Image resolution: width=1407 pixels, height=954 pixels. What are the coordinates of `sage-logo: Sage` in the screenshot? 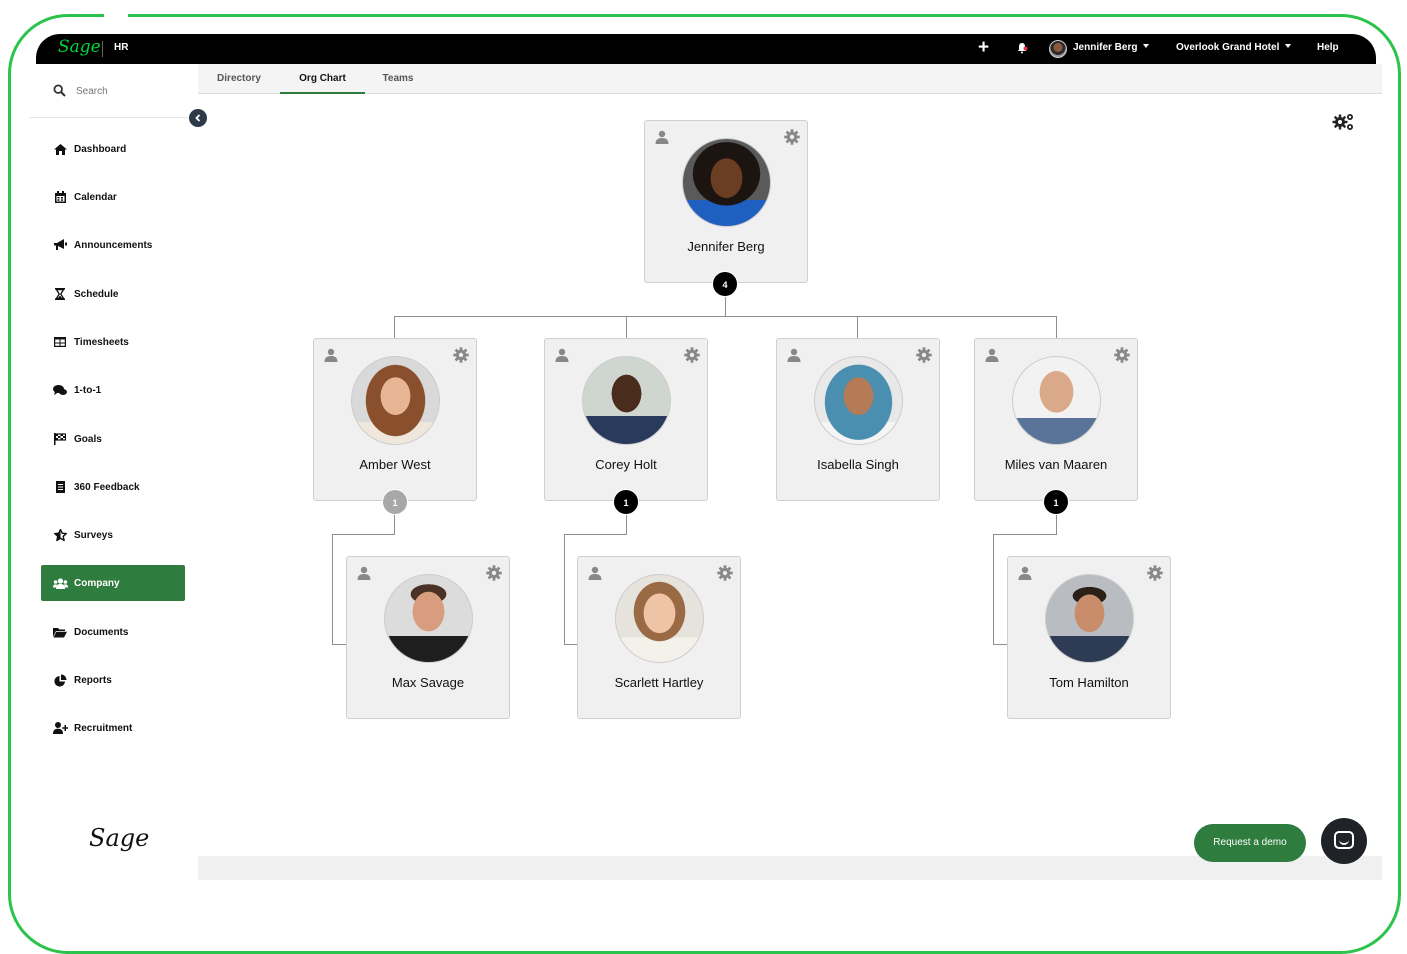 It's located at (79, 47).